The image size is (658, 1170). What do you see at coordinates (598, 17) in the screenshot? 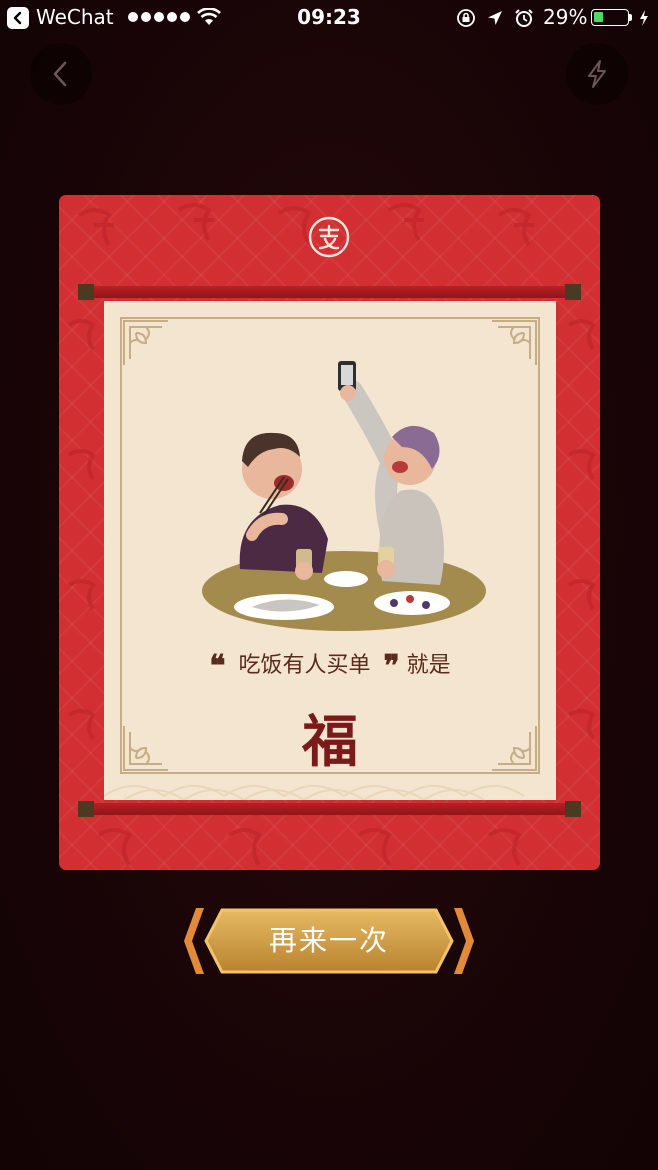
I see `battery-level-fill` at bounding box center [598, 17].